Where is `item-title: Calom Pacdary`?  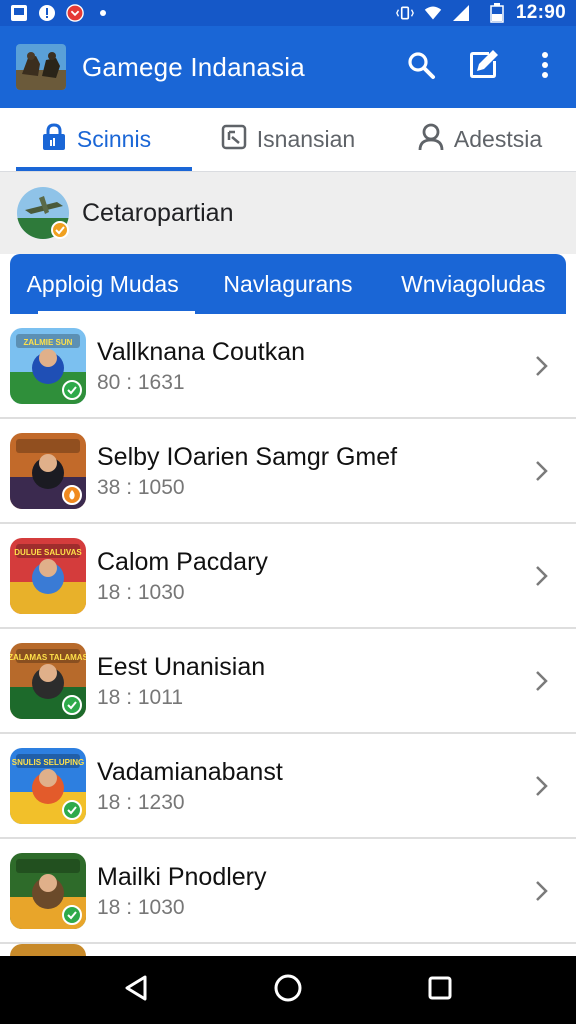 item-title: Calom Pacdary is located at coordinates (182, 561).